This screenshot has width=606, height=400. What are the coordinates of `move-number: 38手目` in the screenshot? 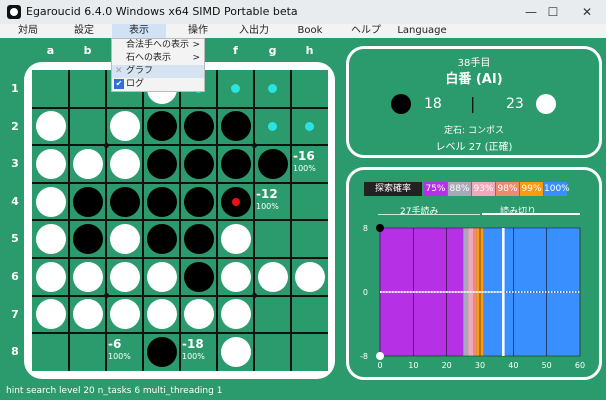 It's located at (474, 63).